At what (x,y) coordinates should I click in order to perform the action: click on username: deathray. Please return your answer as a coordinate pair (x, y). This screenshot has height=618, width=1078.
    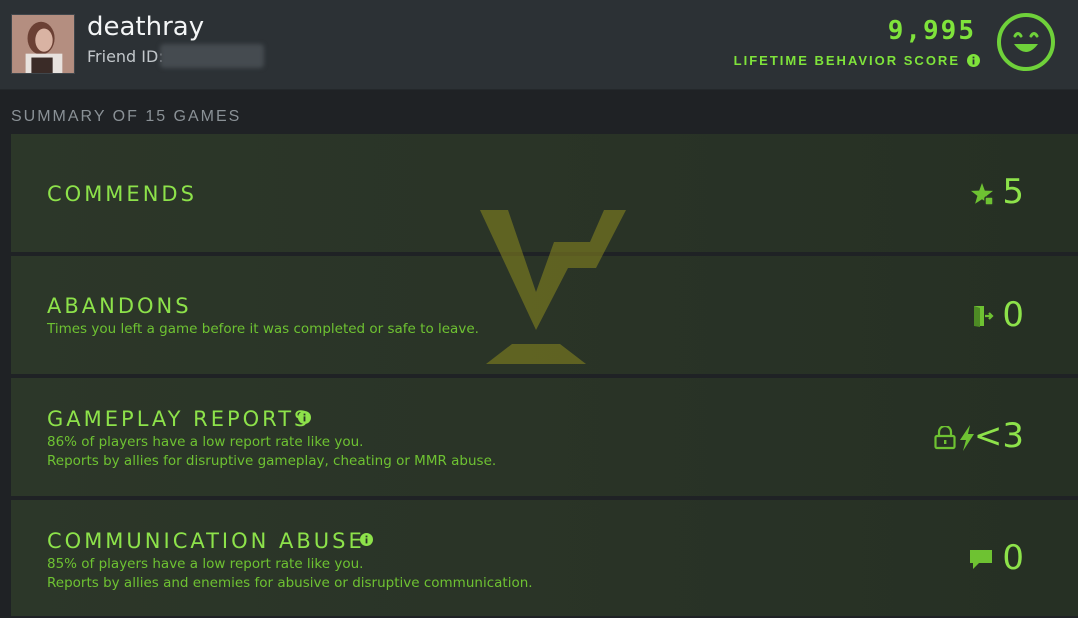
    Looking at the image, I should click on (146, 27).